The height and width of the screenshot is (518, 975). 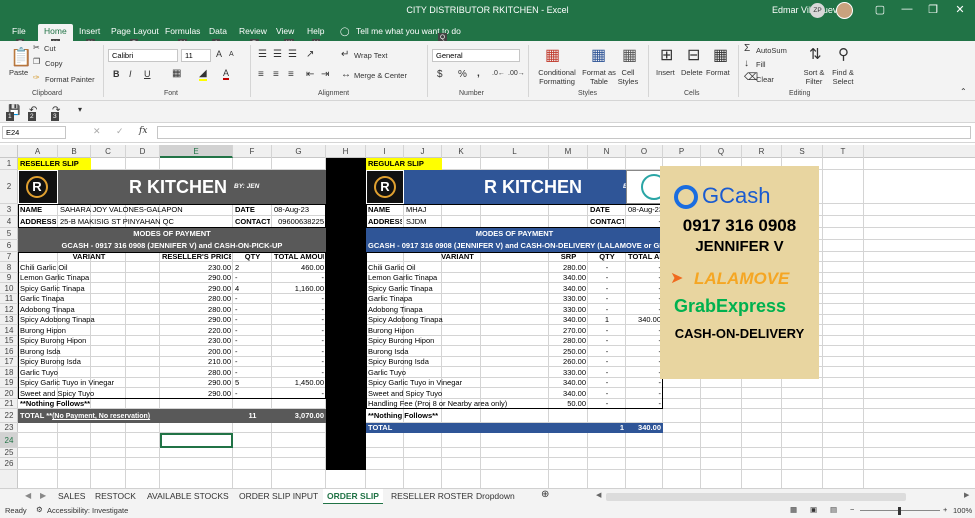 What do you see at coordinates (564, 132) in the screenshot?
I see `formula-input` at bounding box center [564, 132].